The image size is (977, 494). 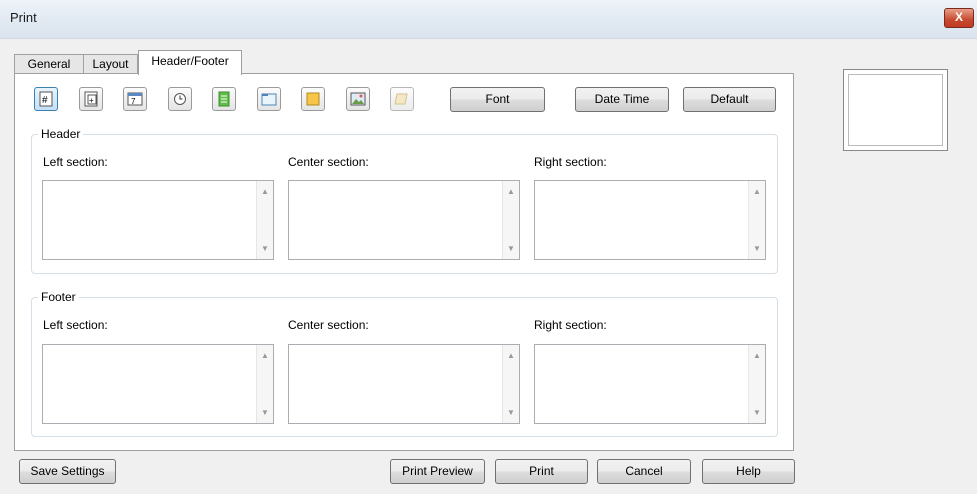 I want to click on cancel-button: Cancel, so click(x=644, y=471).